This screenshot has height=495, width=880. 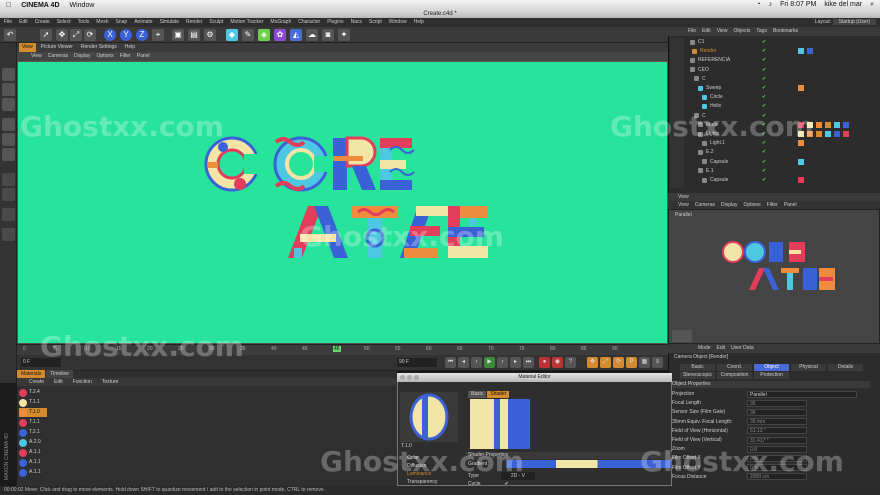 I want to click on scale-icon: ⤢, so click(x=76, y=35).